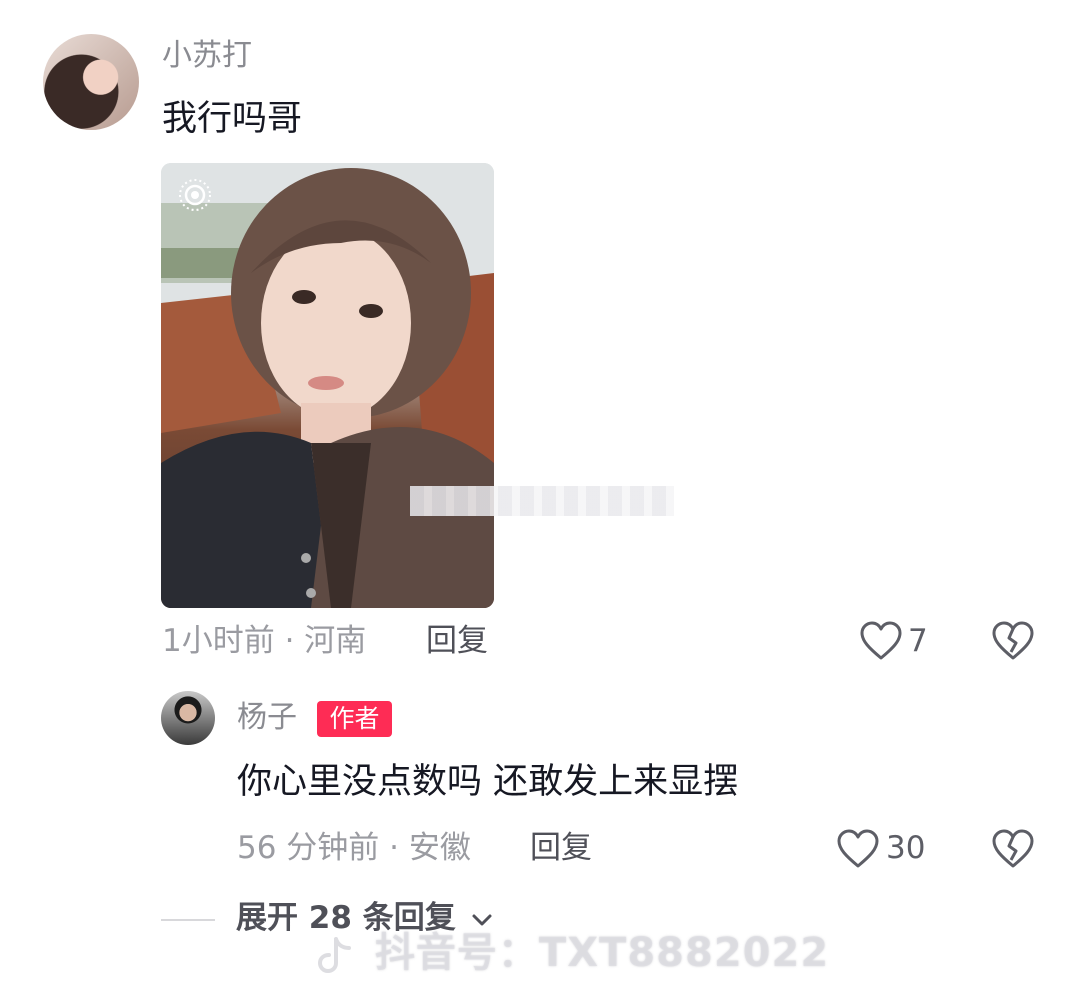  I want to click on comment-photo, so click(327, 385).